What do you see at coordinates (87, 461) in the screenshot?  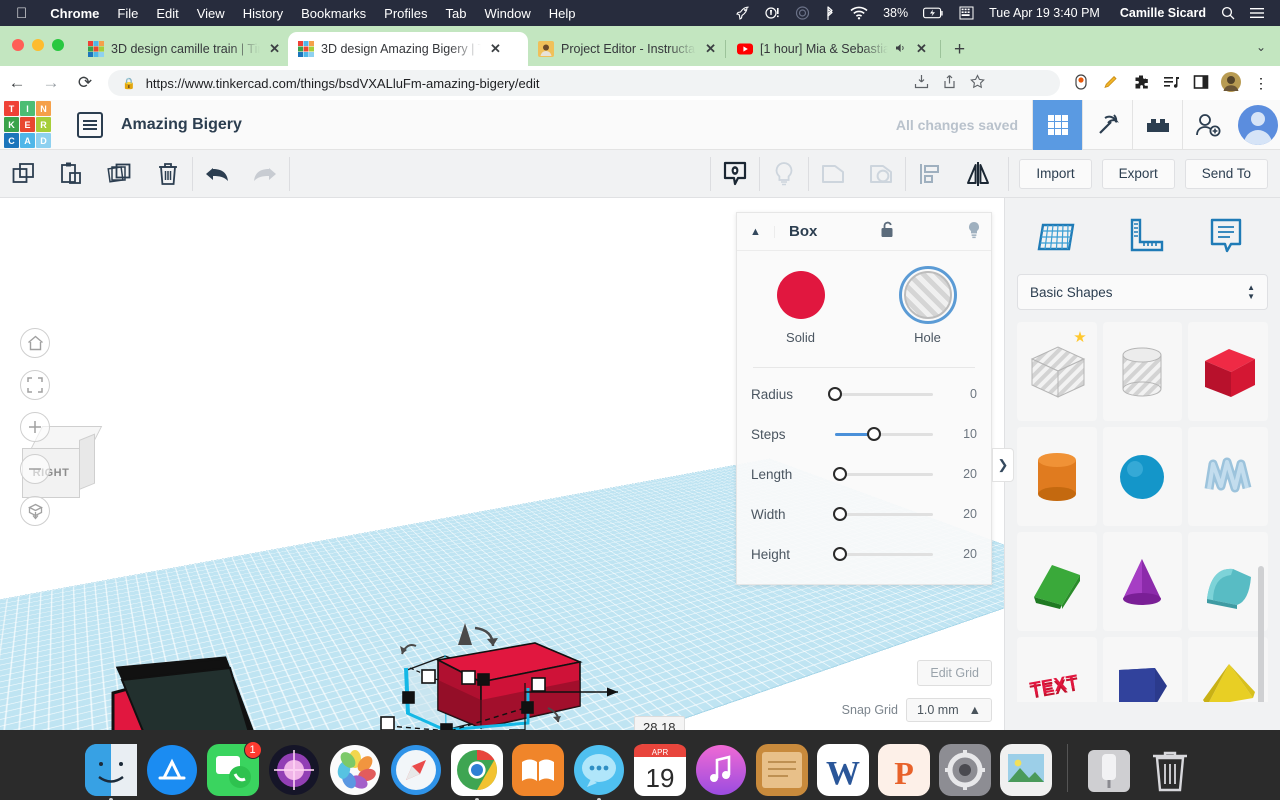 I see `view-cube-side-face` at bounding box center [87, 461].